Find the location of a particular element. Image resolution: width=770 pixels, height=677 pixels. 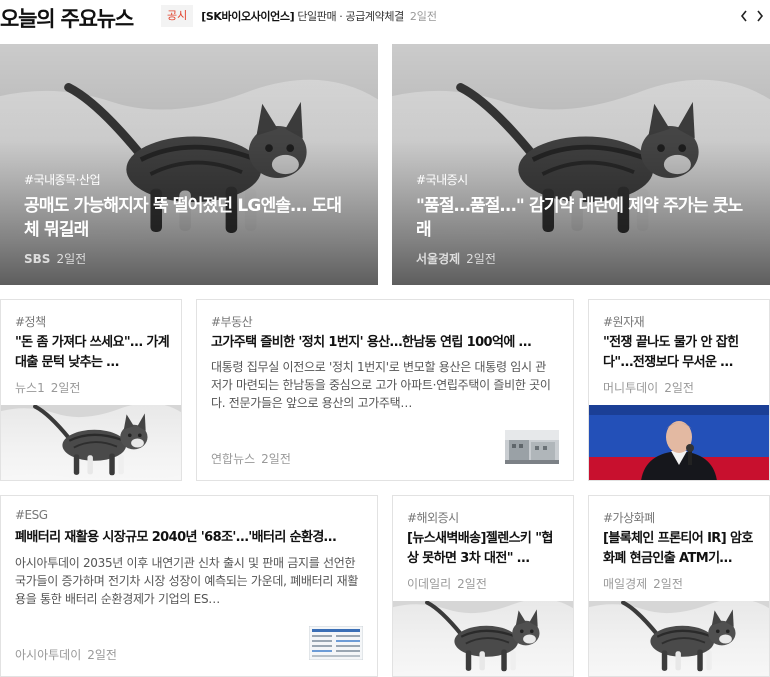

news-source: SBS is located at coordinates (37, 259).